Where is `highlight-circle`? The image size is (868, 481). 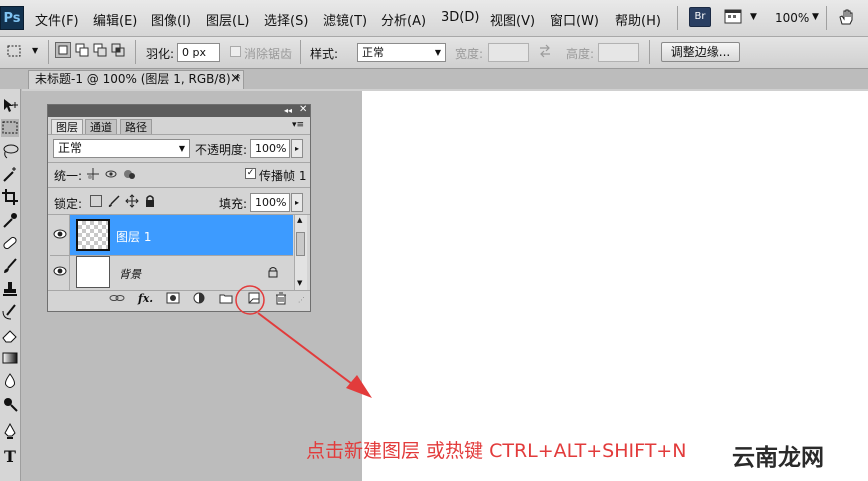
highlight-circle is located at coordinates (250, 300).